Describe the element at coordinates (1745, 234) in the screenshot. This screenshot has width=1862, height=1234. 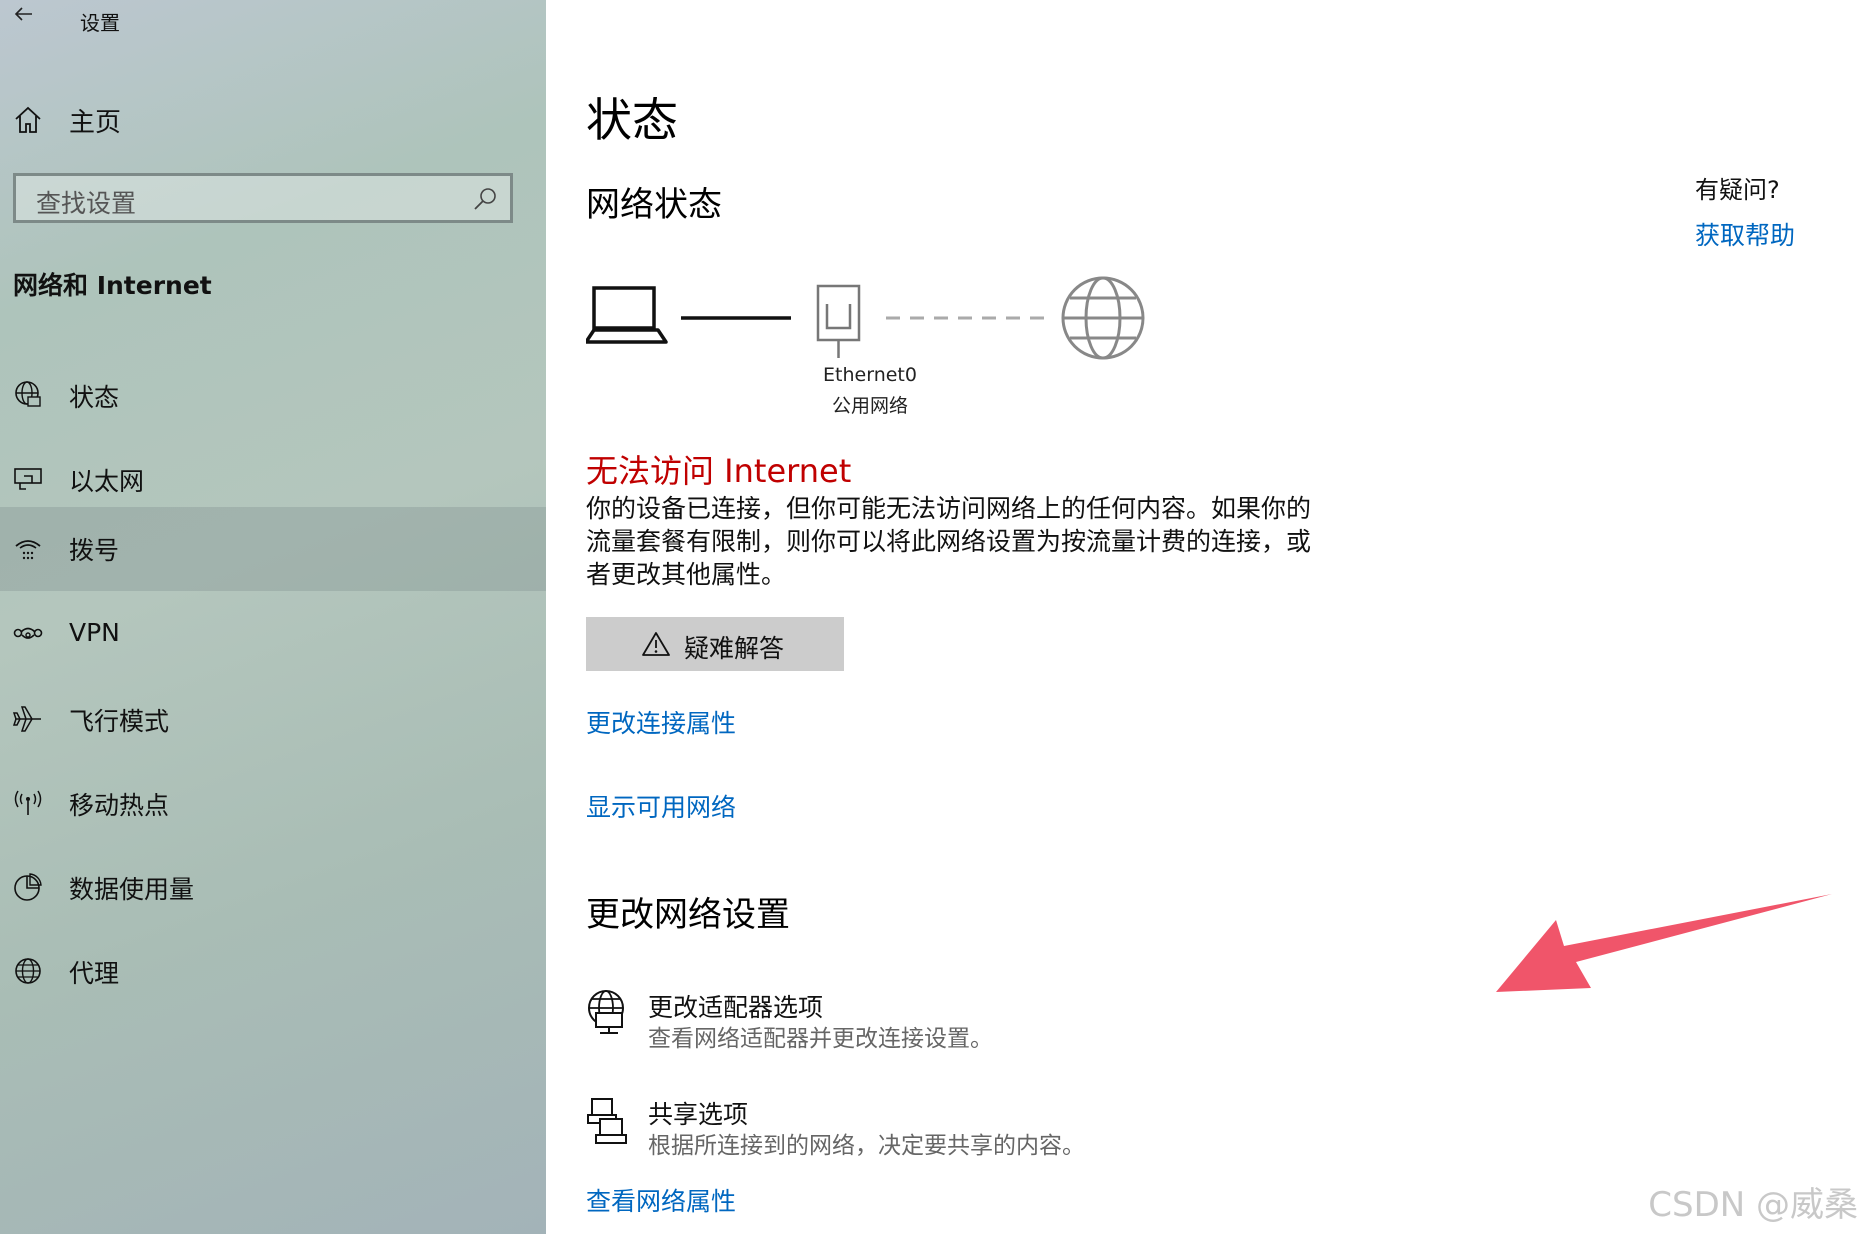
I see `get-help-link: 获取帮助` at that location.